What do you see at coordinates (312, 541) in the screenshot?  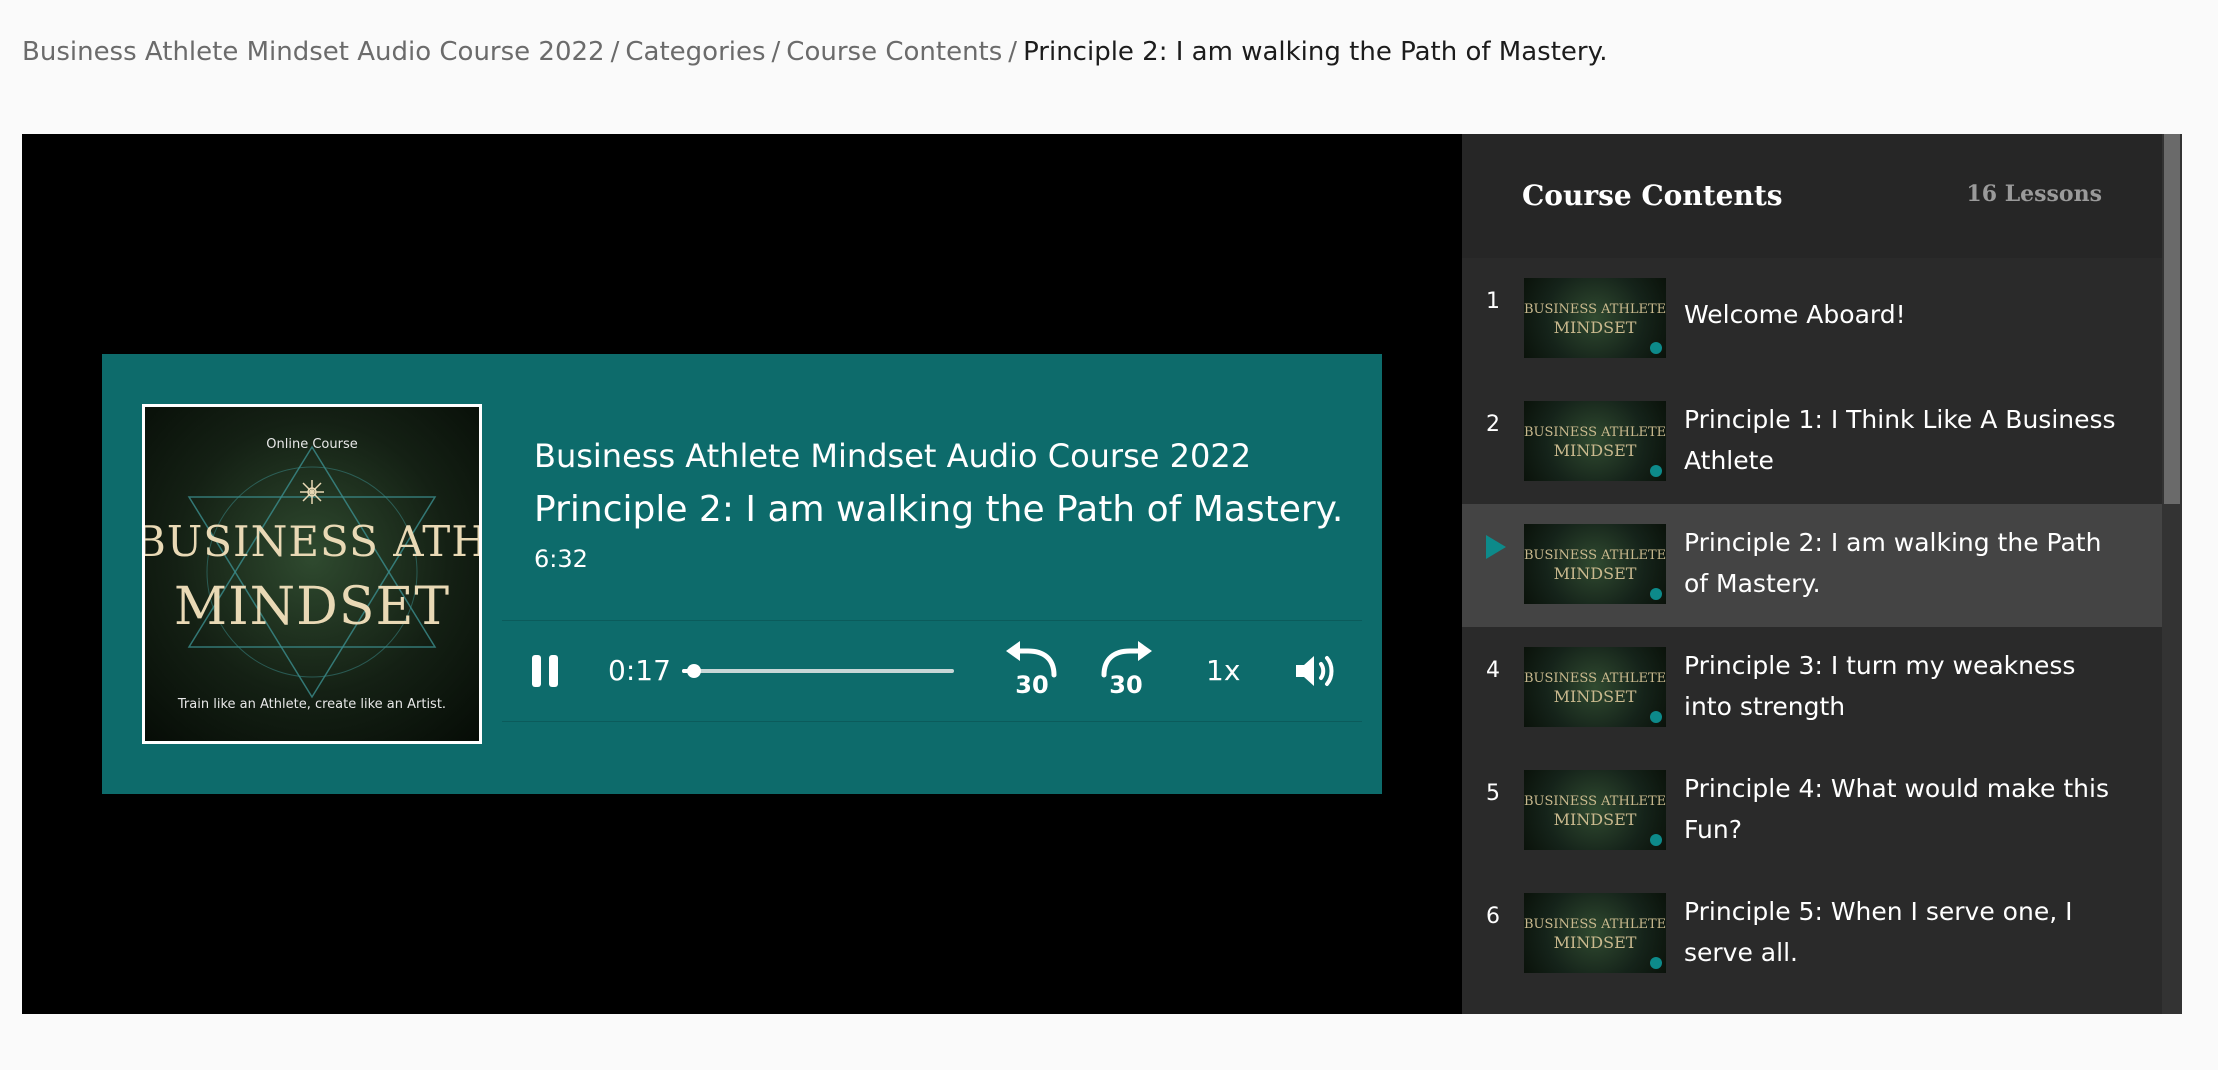 I see `cover-title-line1: BUSINESS ATHLETE` at bounding box center [312, 541].